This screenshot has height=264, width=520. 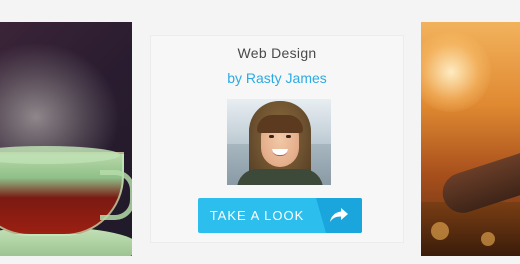 What do you see at coordinates (277, 53) in the screenshot?
I see `item-title: Web Design` at bounding box center [277, 53].